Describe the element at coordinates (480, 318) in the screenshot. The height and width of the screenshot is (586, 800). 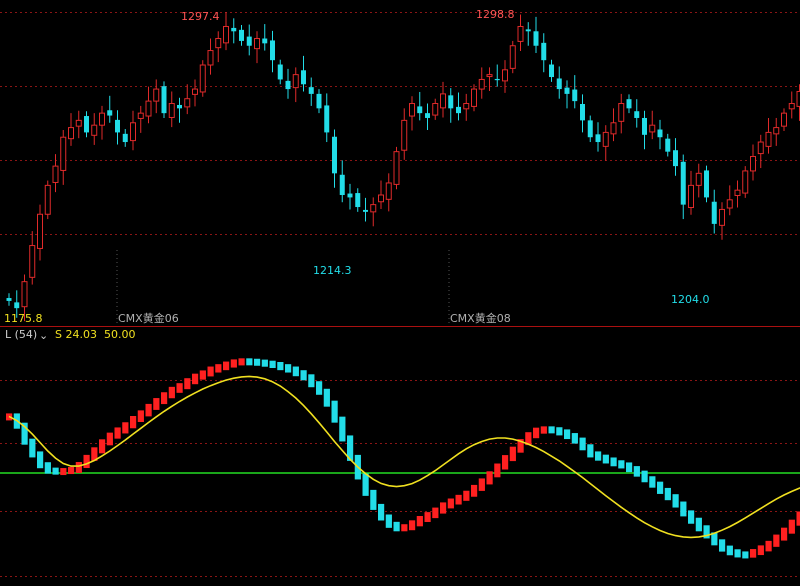
I see `instrument-marker-label-2: CMX黄金08` at that location.